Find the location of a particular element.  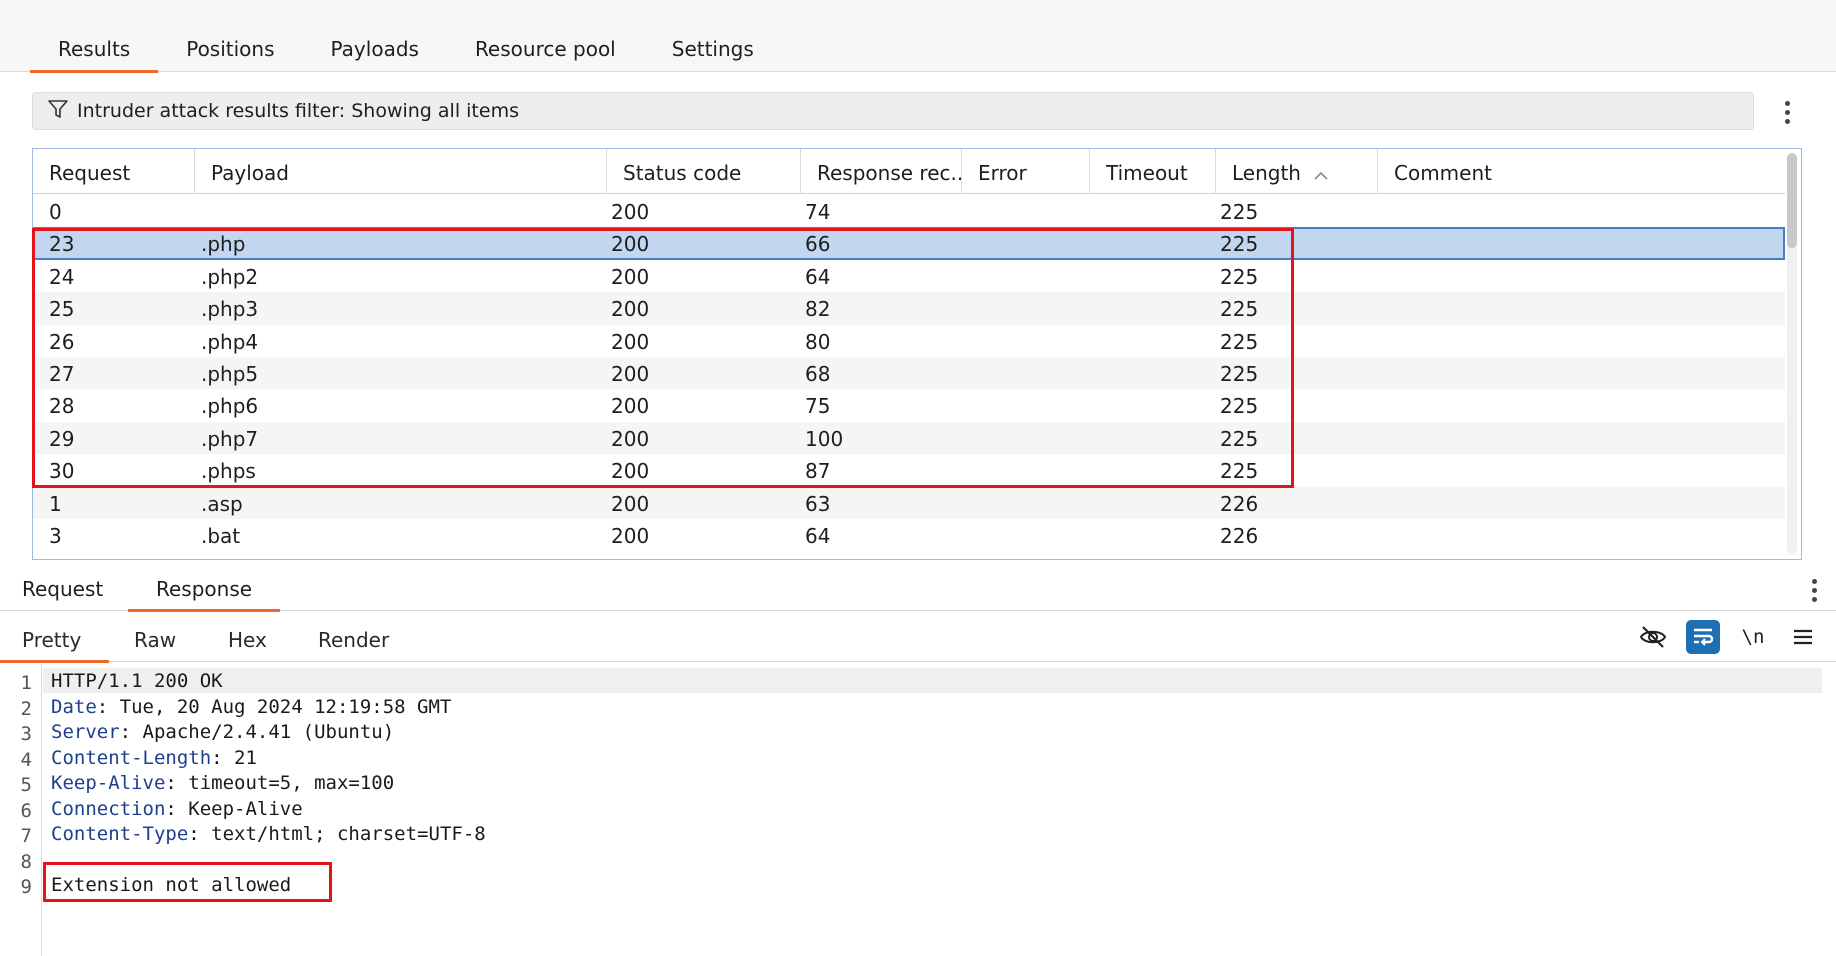

cell-payload: .php7 is located at coordinates (230, 438).